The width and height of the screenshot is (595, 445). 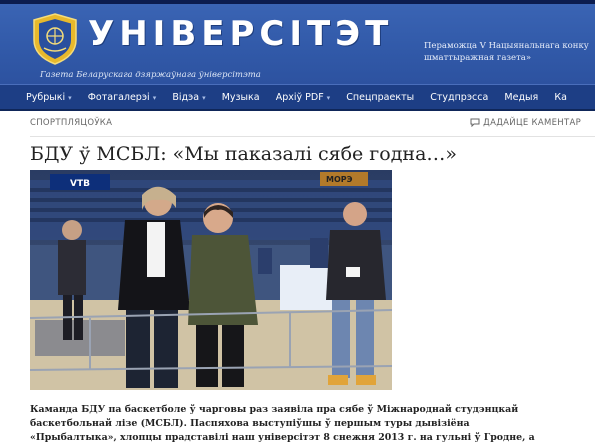 I want to click on site-title: УНІВЕРСІТЭТ, so click(x=240, y=34).